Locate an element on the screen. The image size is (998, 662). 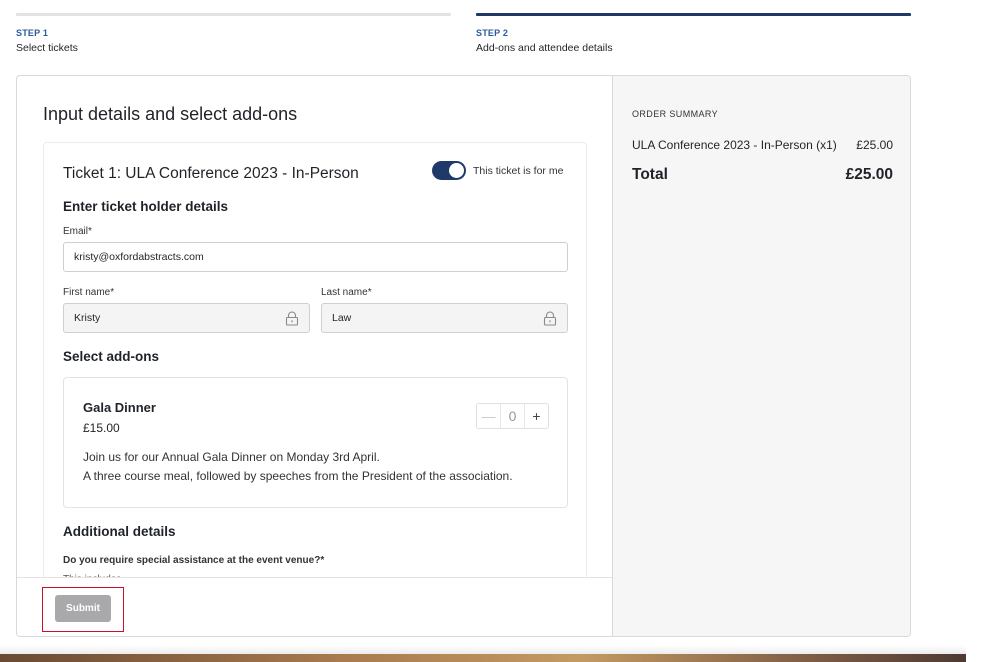
form-footer: Submit is located at coordinates (314, 606).